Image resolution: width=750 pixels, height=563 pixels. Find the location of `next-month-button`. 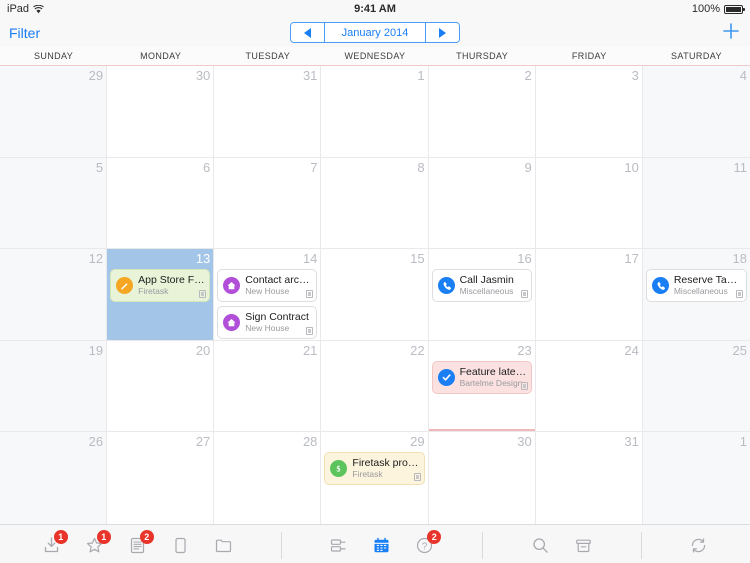

next-month-button is located at coordinates (442, 32).